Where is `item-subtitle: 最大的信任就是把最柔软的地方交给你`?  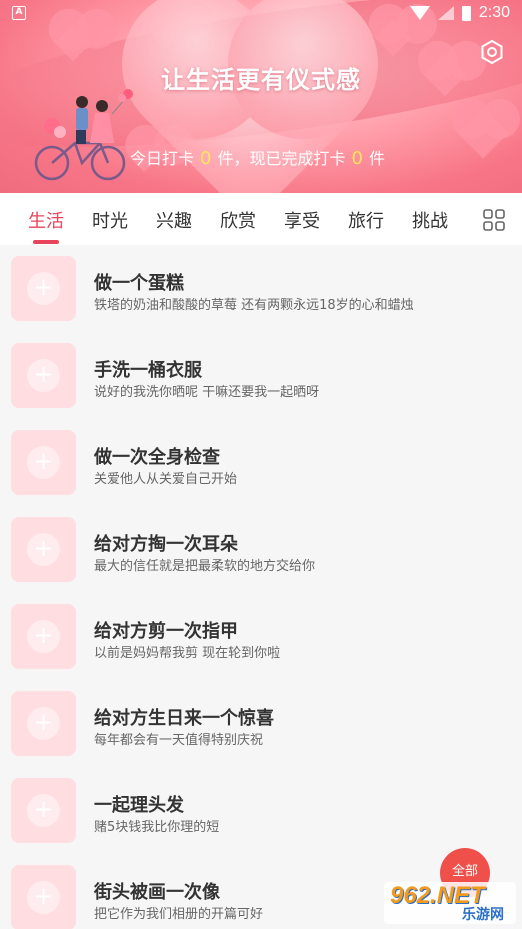 item-subtitle: 最大的信任就是把最柔软的地方交给你 is located at coordinates (205, 566).